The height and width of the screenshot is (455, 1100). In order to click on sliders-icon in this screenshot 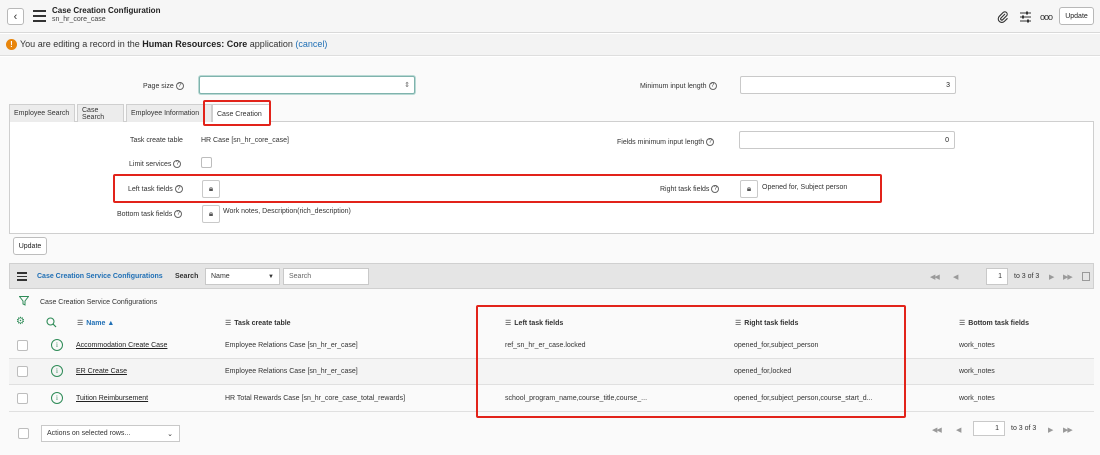, I will do `click(1025, 17)`.